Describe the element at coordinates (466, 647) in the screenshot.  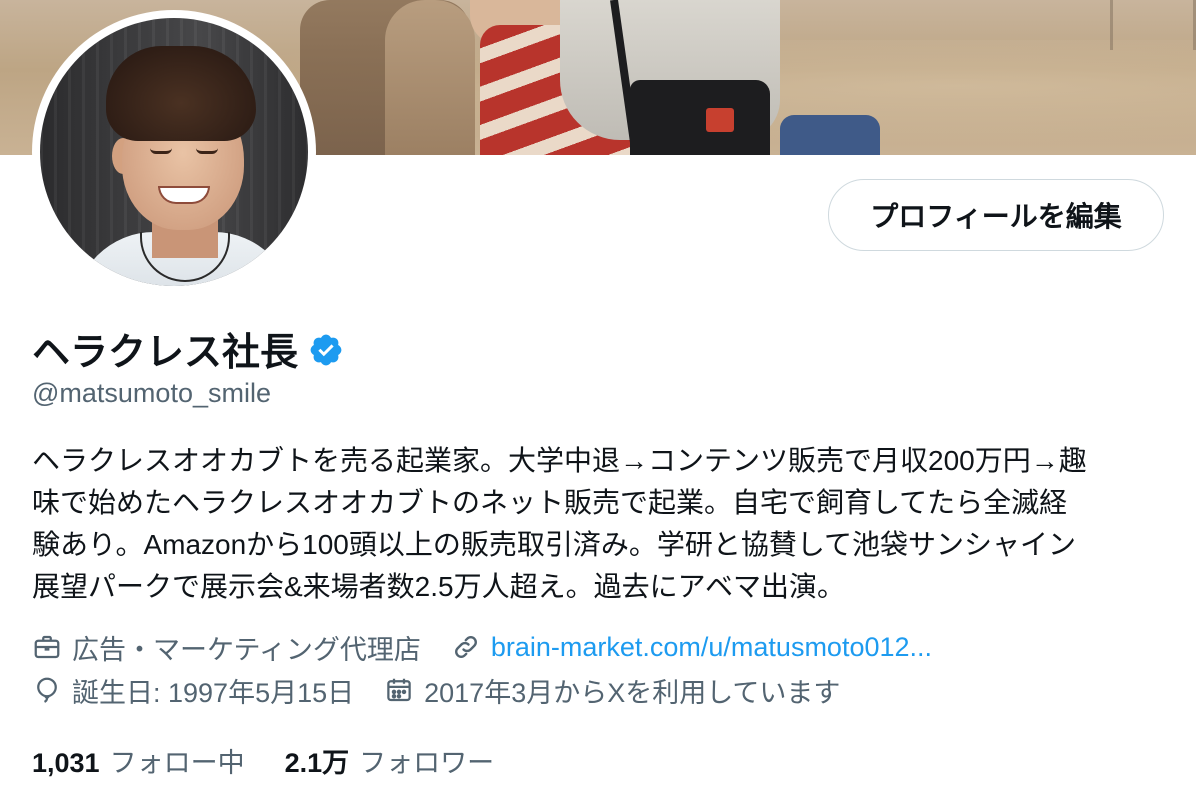
I see `link-icon` at that location.